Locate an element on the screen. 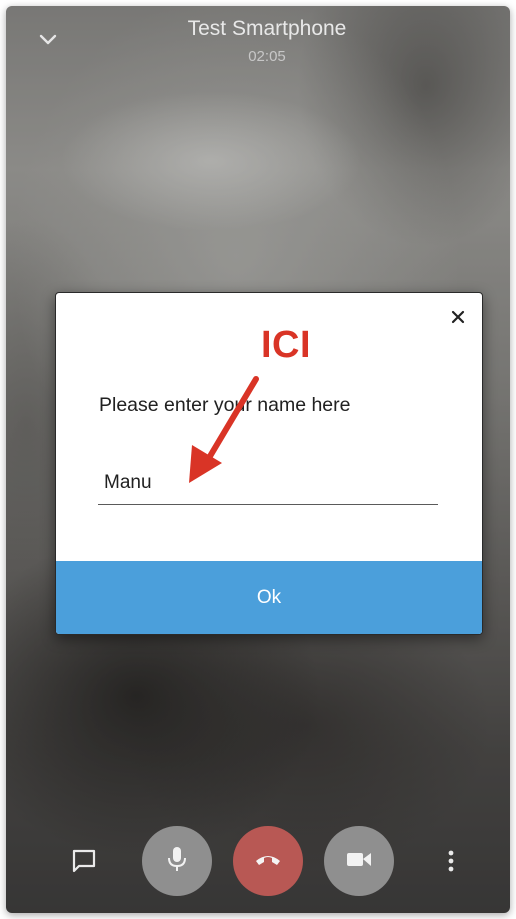 This screenshot has width=516, height=919. more-vertical-icon is located at coordinates (451, 861).